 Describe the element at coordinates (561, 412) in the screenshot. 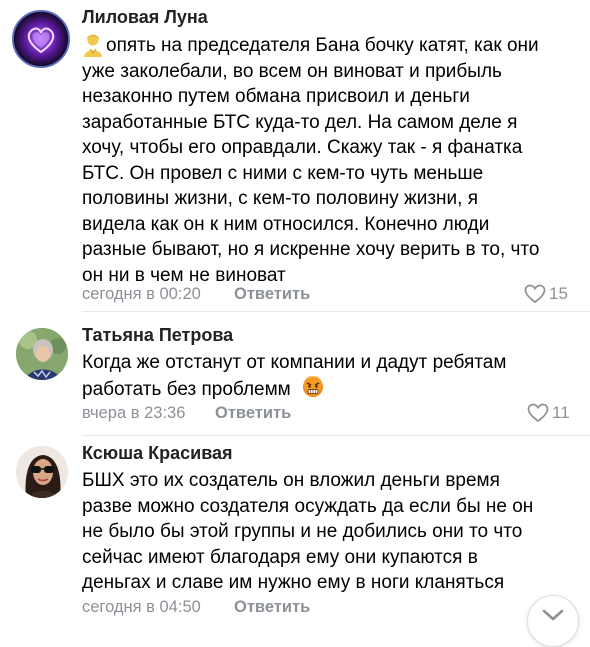

I see `like-count: 11` at that location.